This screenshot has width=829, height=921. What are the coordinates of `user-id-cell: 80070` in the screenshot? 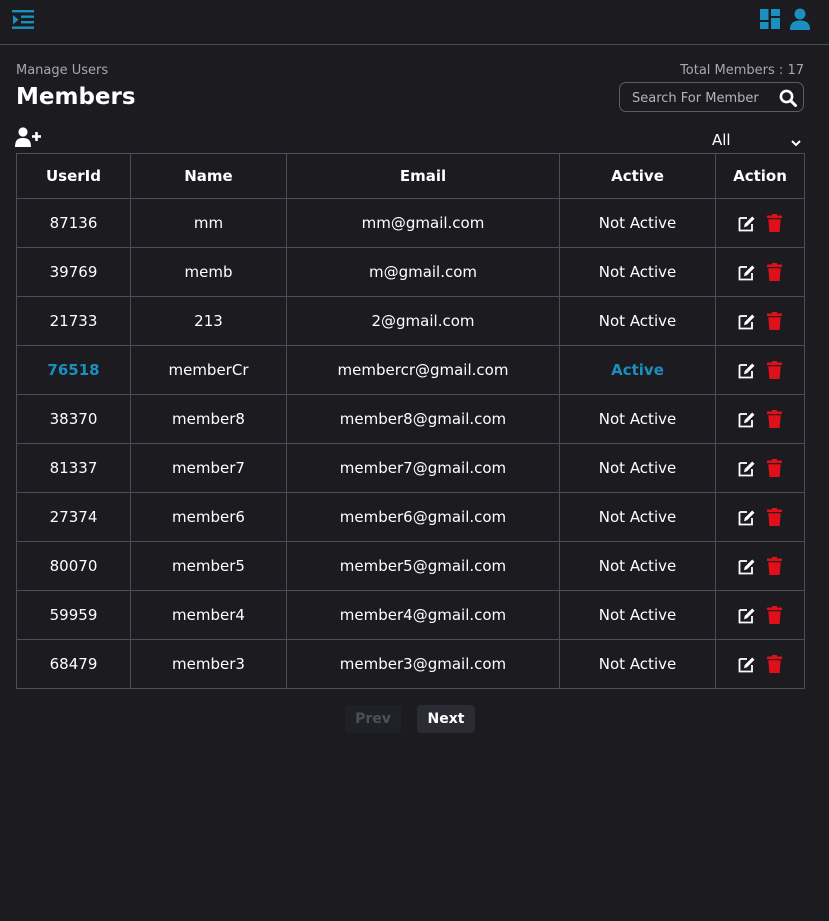 It's located at (73, 566).